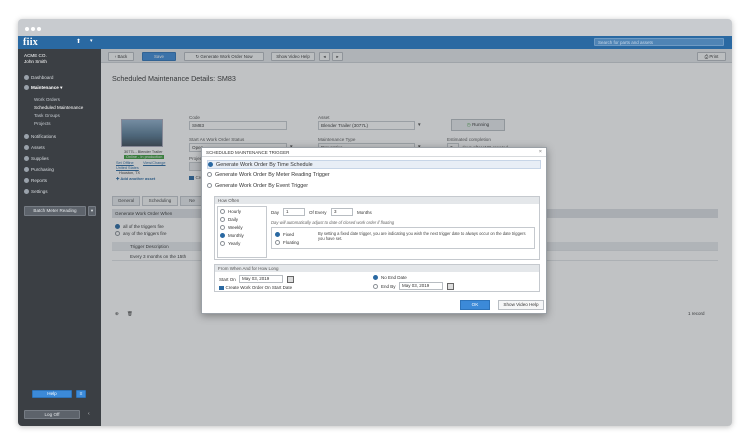  I want to click on org-name: ACME CO., so click(35, 55).